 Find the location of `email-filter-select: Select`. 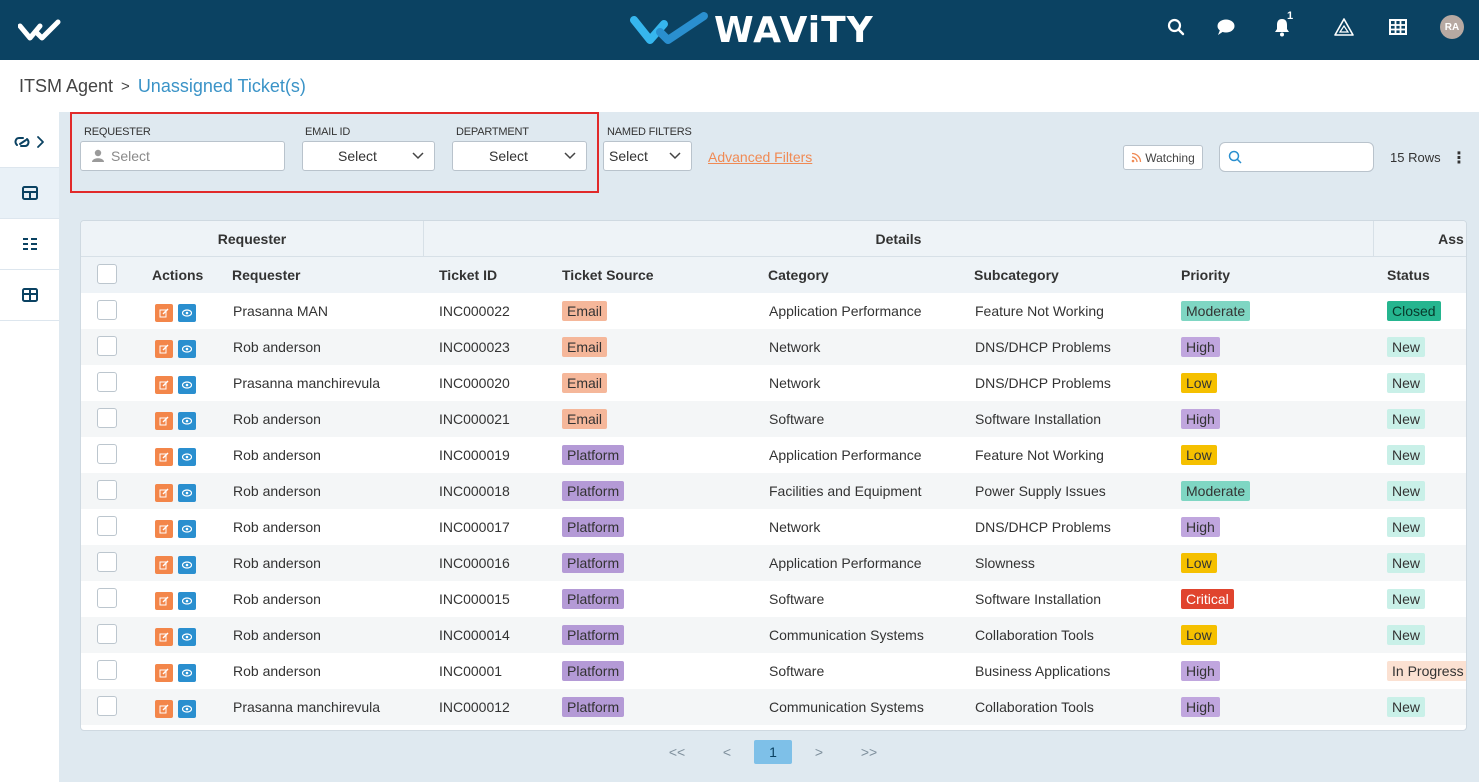

email-filter-select: Select is located at coordinates (368, 156).